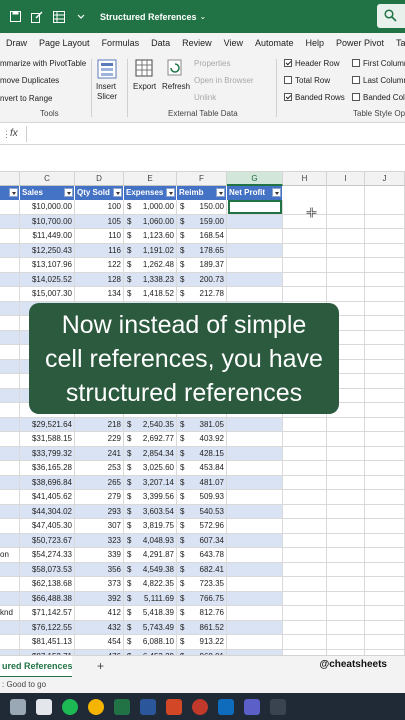 This screenshot has width=405, height=720. I want to click on table-cell-sales: $29,521.64, so click(47, 424).